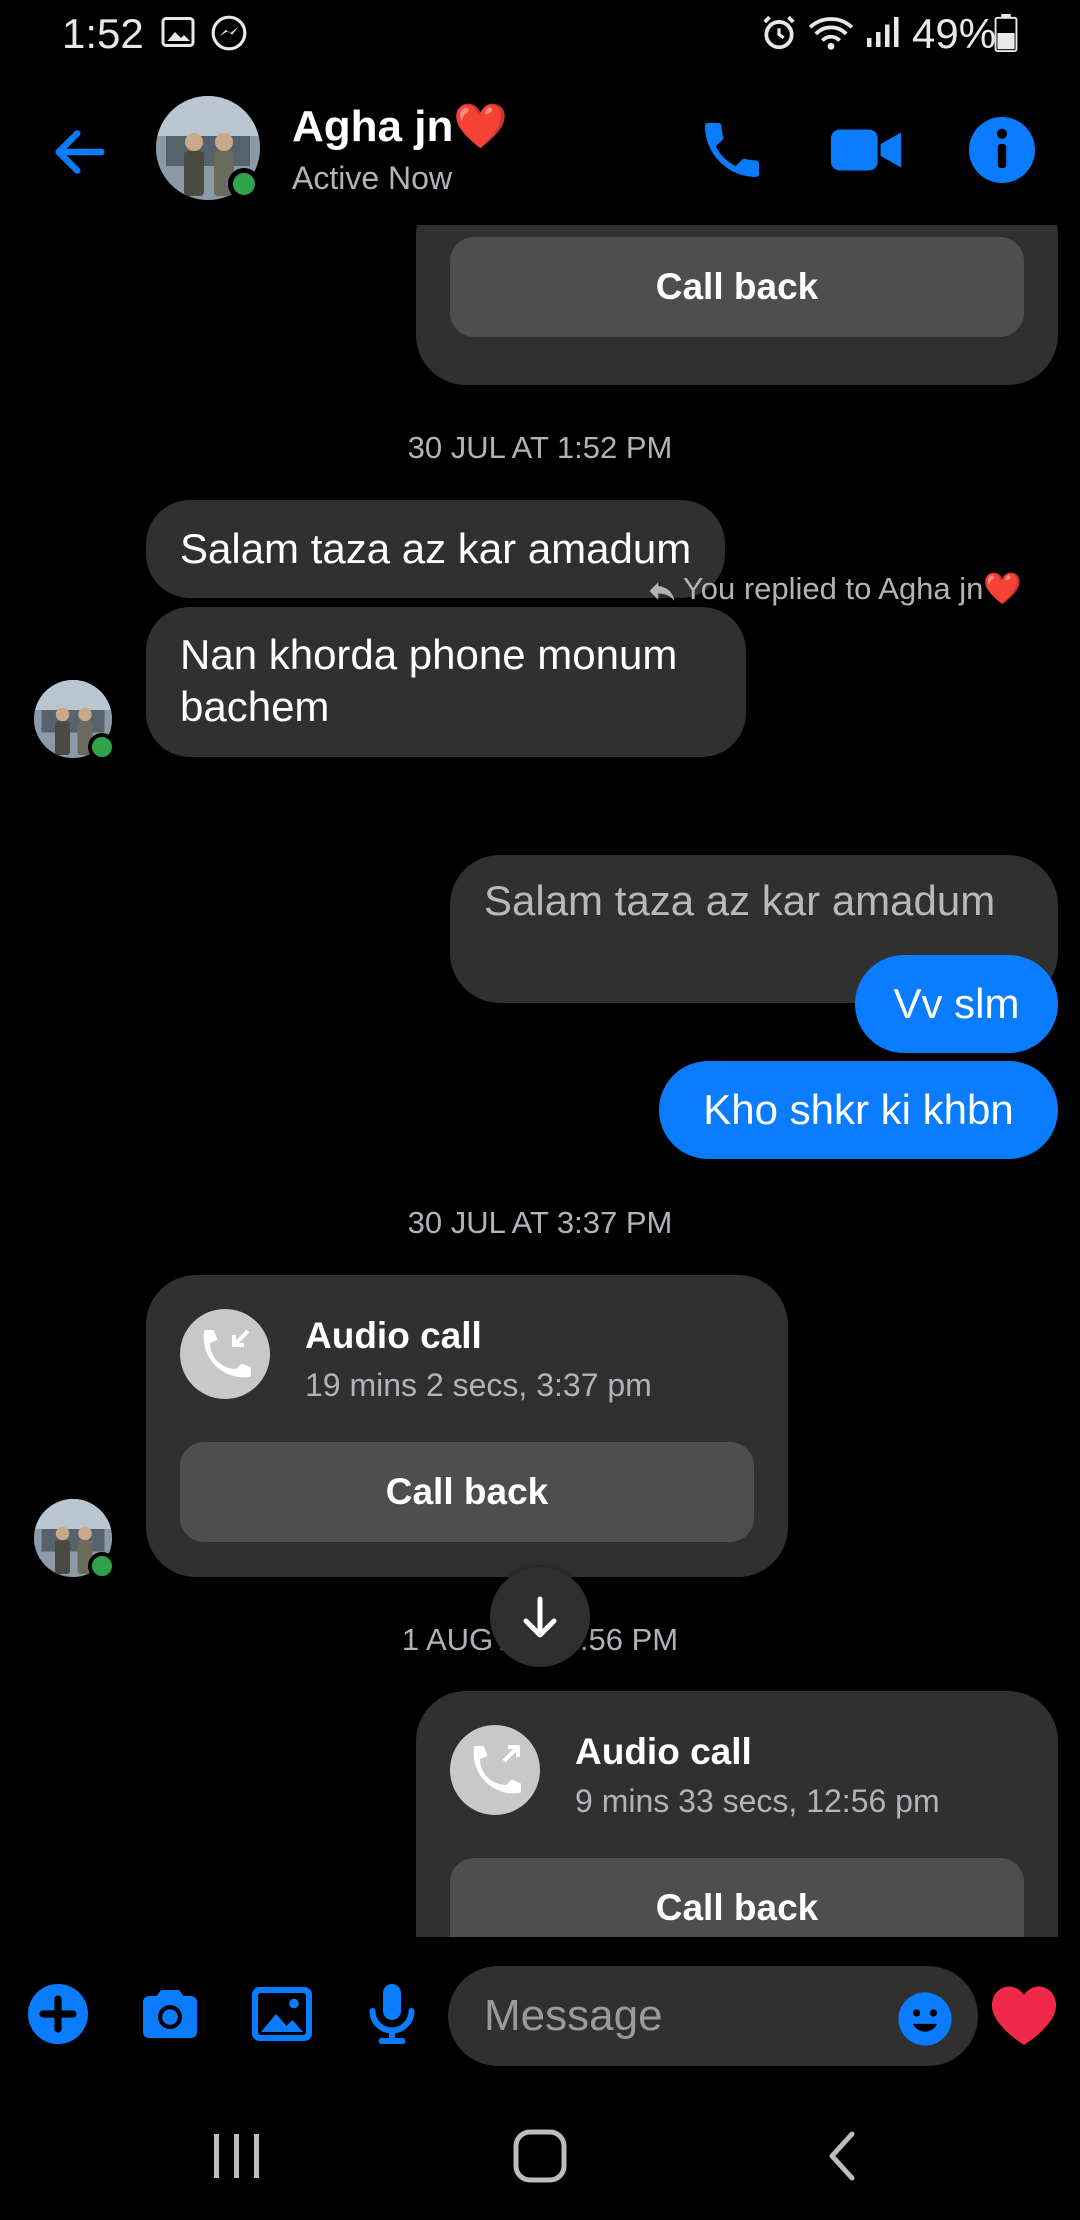  I want to click on home-icon, so click(540, 2156).